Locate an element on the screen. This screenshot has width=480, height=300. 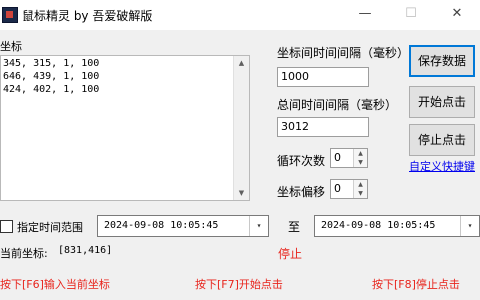
current-coord-label: 当前坐标: is located at coordinates (24, 253).